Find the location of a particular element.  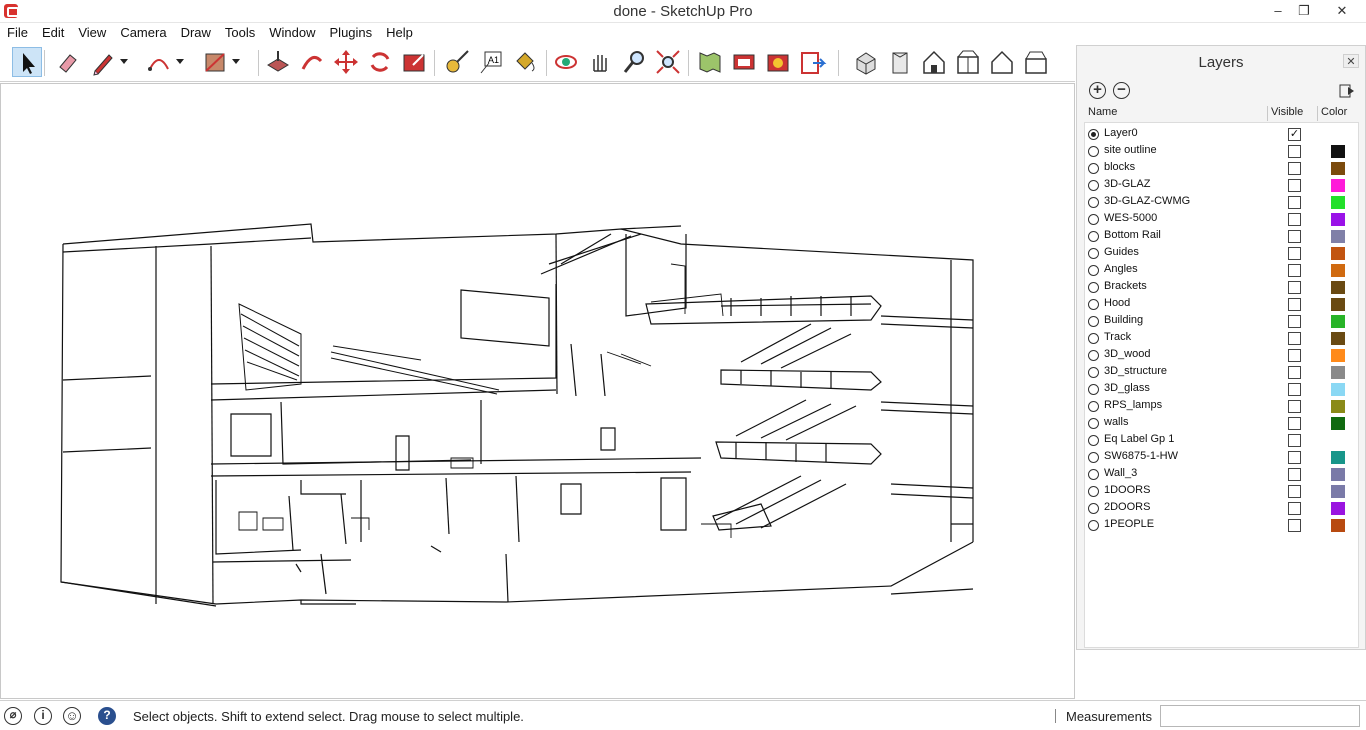

layer-row: Wall_3 is located at coordinates (1222, 474).